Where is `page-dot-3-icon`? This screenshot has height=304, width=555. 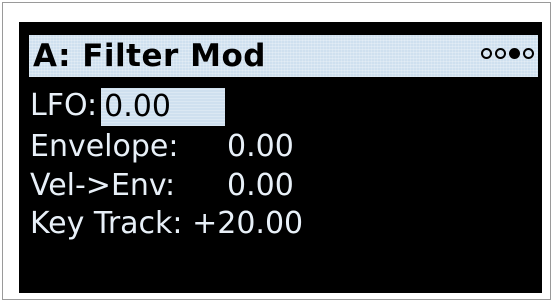
page-dot-3-icon is located at coordinates (514, 53).